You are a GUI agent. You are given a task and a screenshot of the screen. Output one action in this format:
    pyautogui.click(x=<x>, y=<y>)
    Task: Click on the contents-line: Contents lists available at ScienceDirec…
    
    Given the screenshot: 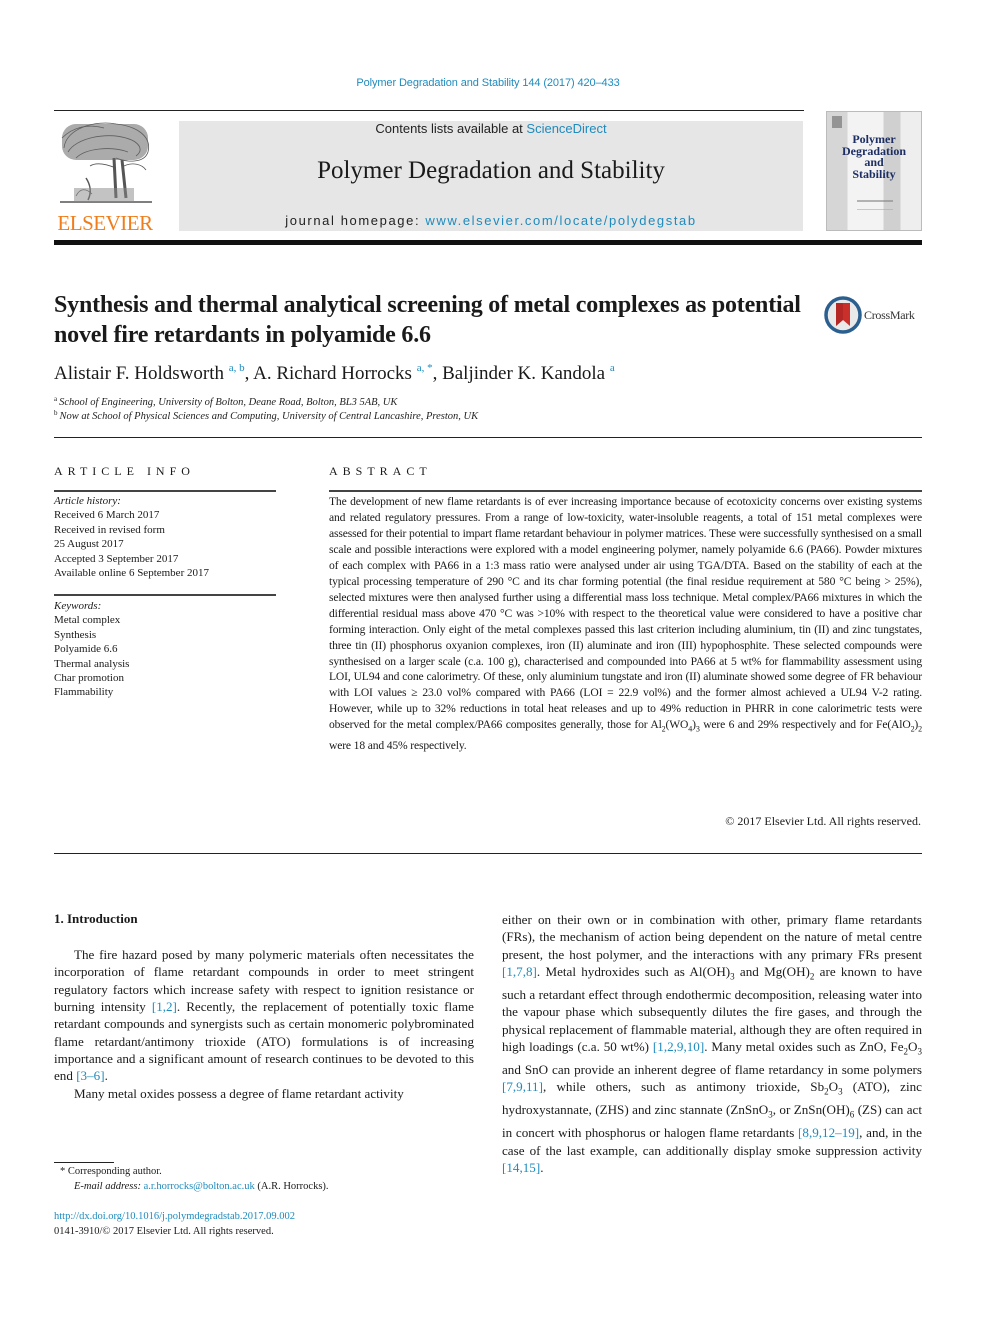 What is the action you would take?
    pyautogui.click(x=491, y=128)
    